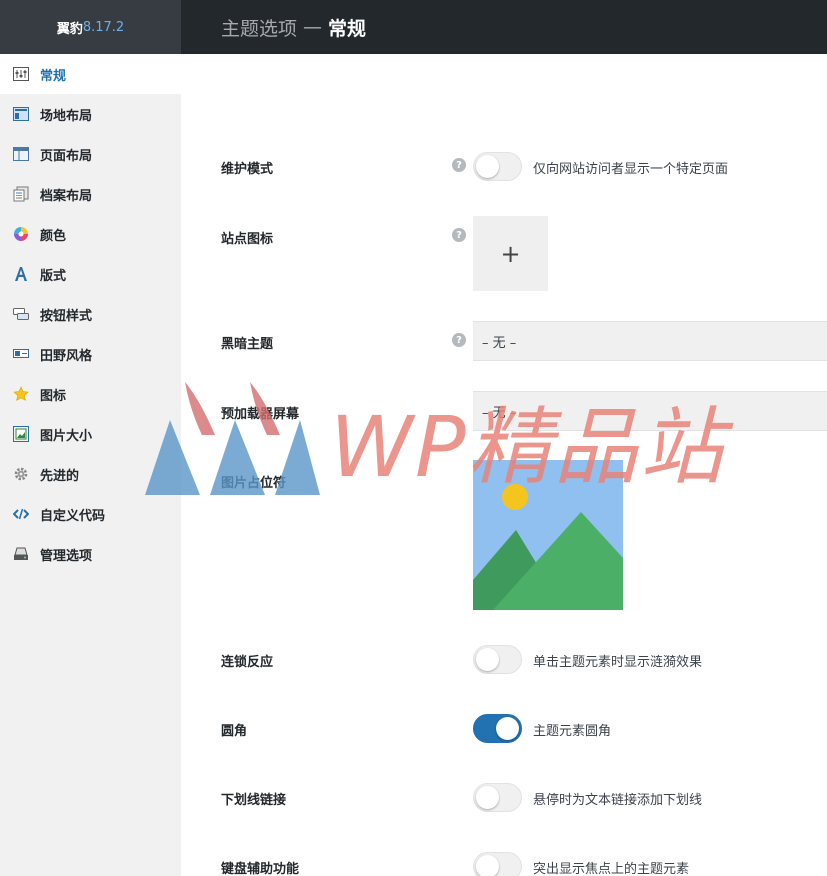  I want to click on maintenance-desc: 仅向网站访问者显示一个特定页面, so click(631, 169).